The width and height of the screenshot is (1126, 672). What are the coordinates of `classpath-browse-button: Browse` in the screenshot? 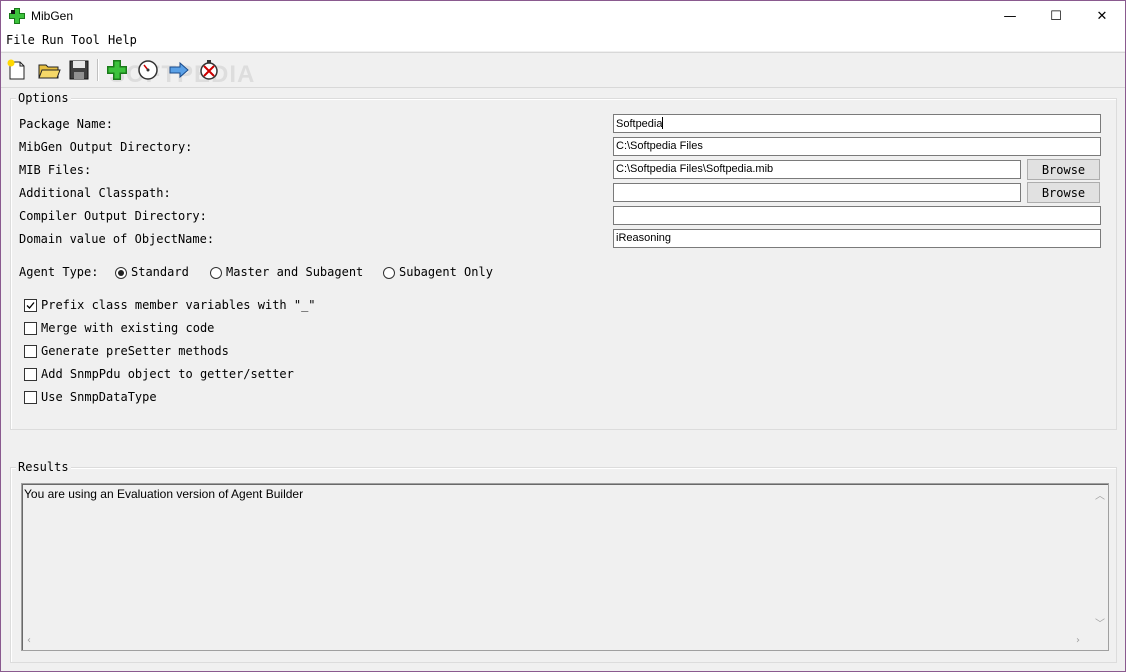 It's located at (1063, 192).